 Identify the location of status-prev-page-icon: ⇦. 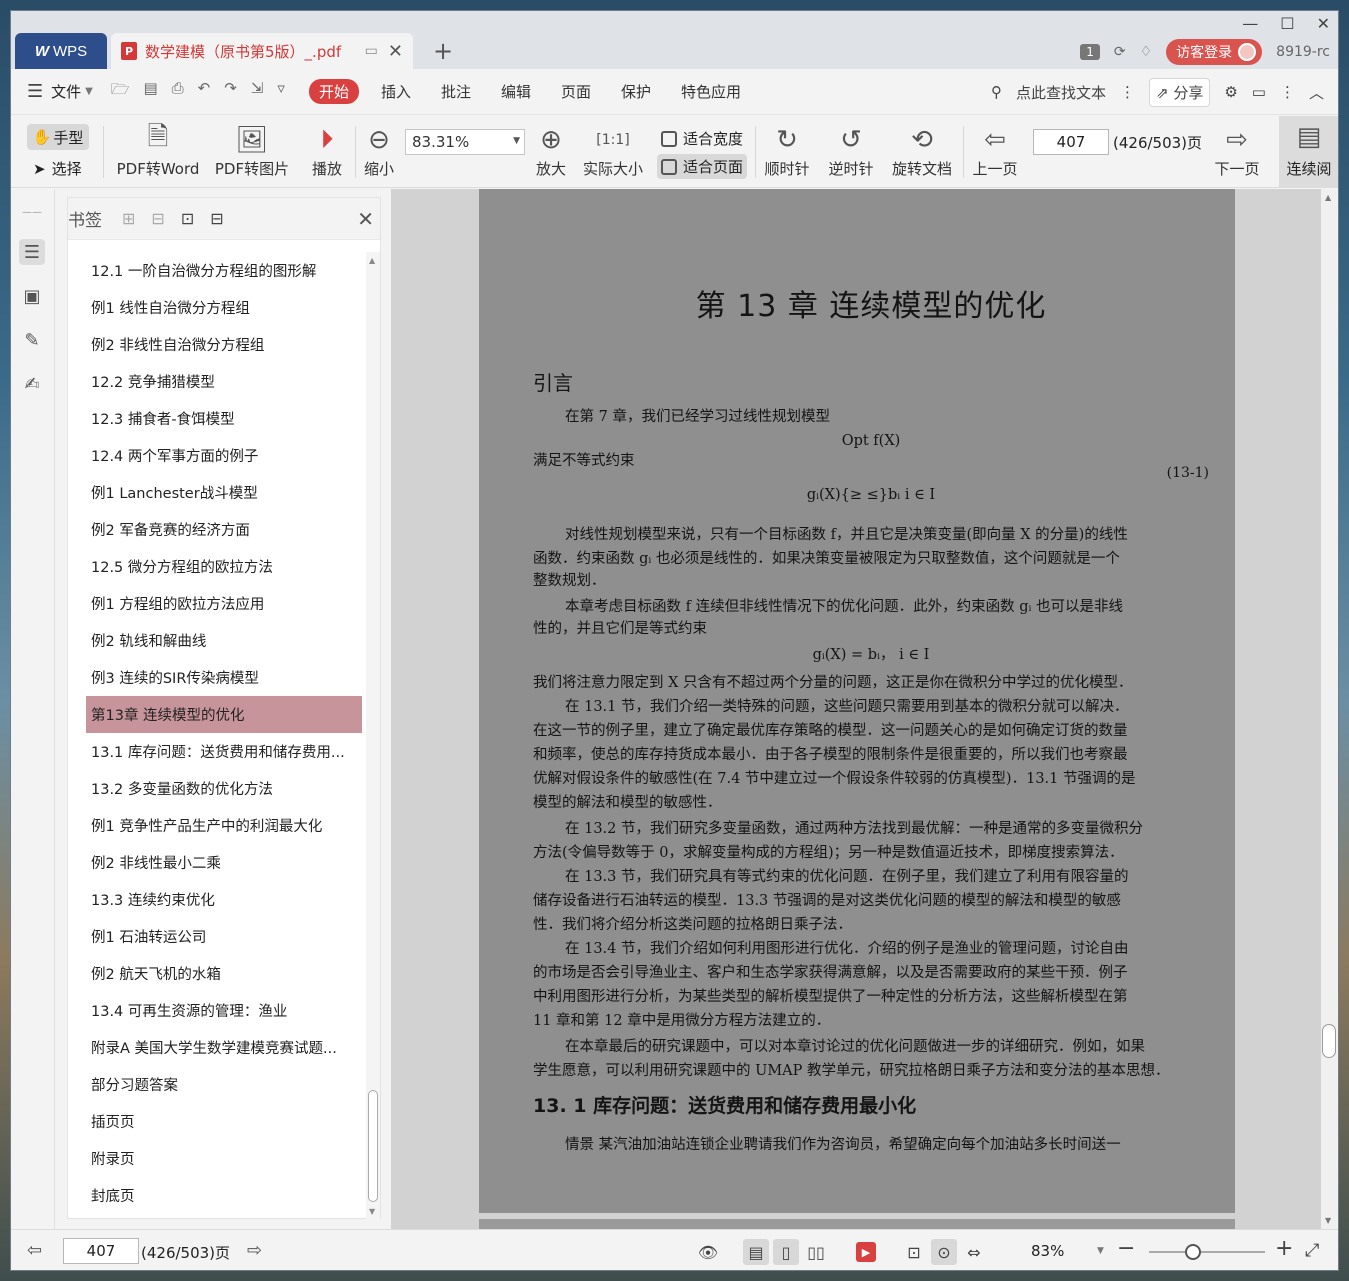
(34, 1250).